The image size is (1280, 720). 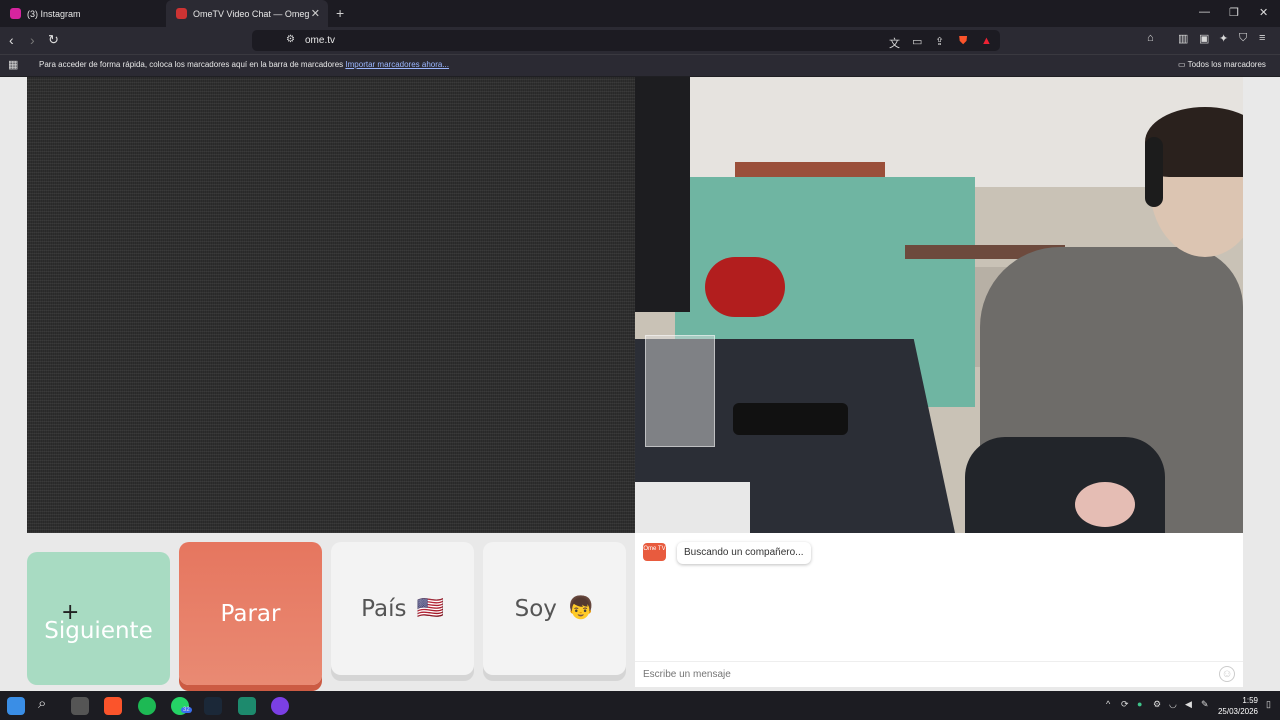 What do you see at coordinates (917, 41) in the screenshot?
I see `cast-icon: ▭` at bounding box center [917, 41].